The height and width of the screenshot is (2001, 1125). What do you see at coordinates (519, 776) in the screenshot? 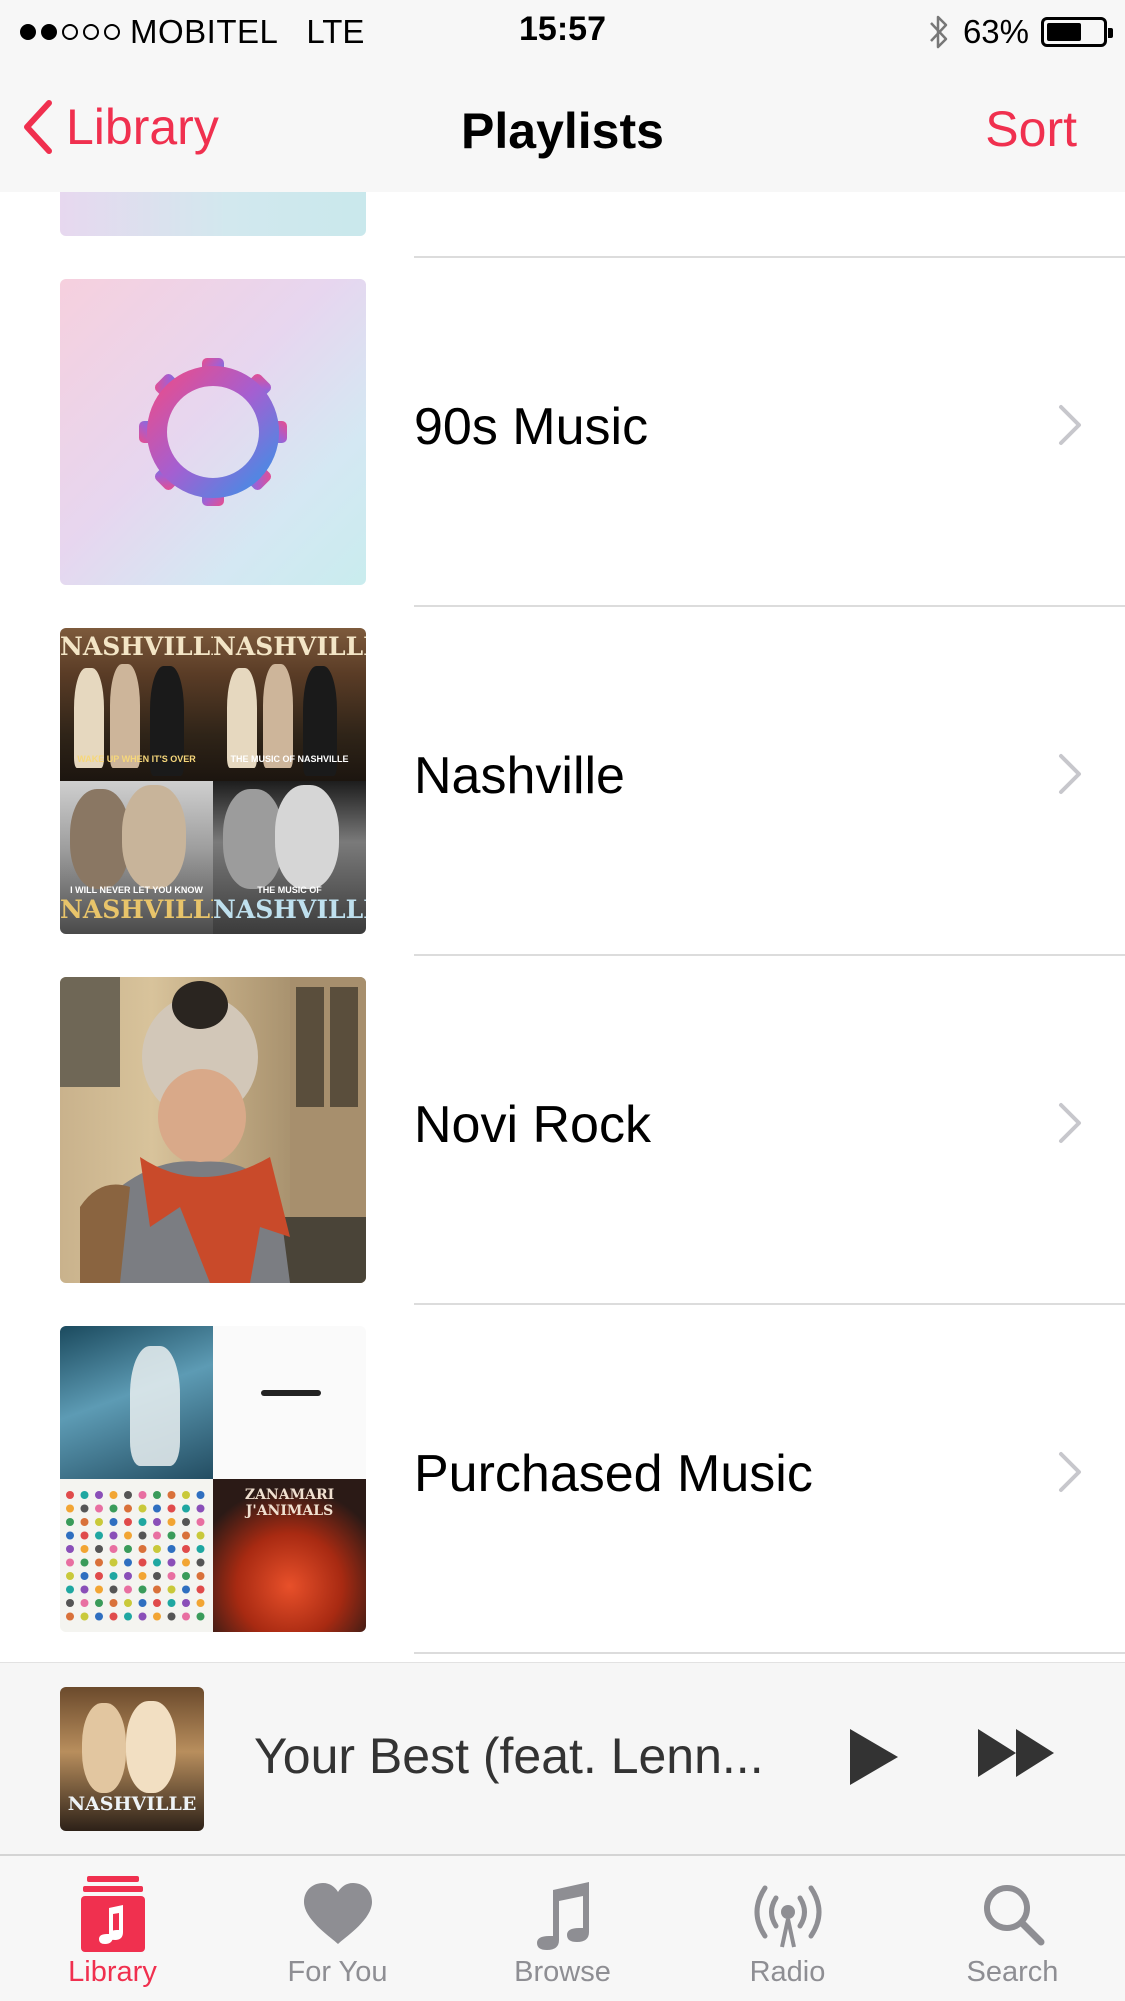
I see `playlist-title: Nashville` at bounding box center [519, 776].